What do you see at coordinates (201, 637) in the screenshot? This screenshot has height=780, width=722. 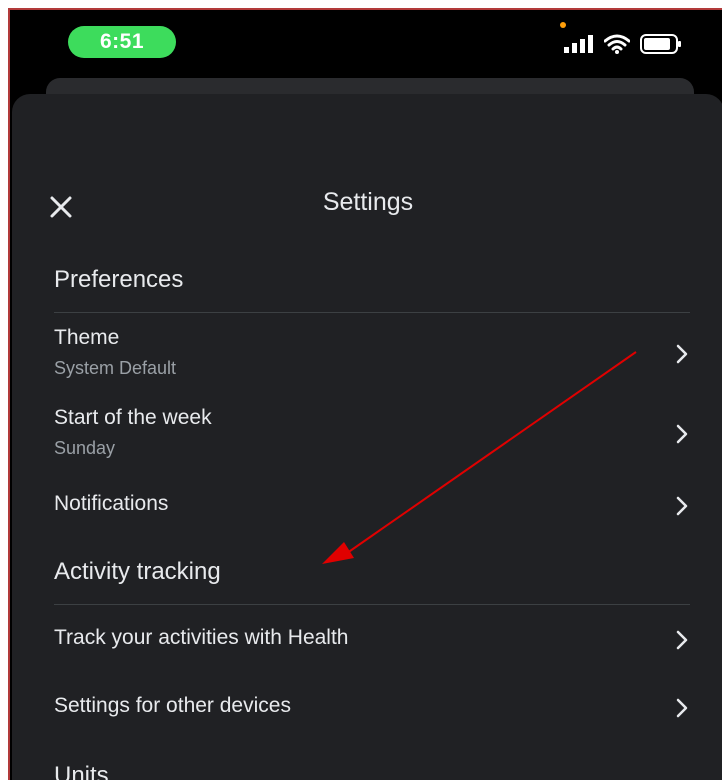 I see `row-title: Track your activities with Health` at bounding box center [201, 637].